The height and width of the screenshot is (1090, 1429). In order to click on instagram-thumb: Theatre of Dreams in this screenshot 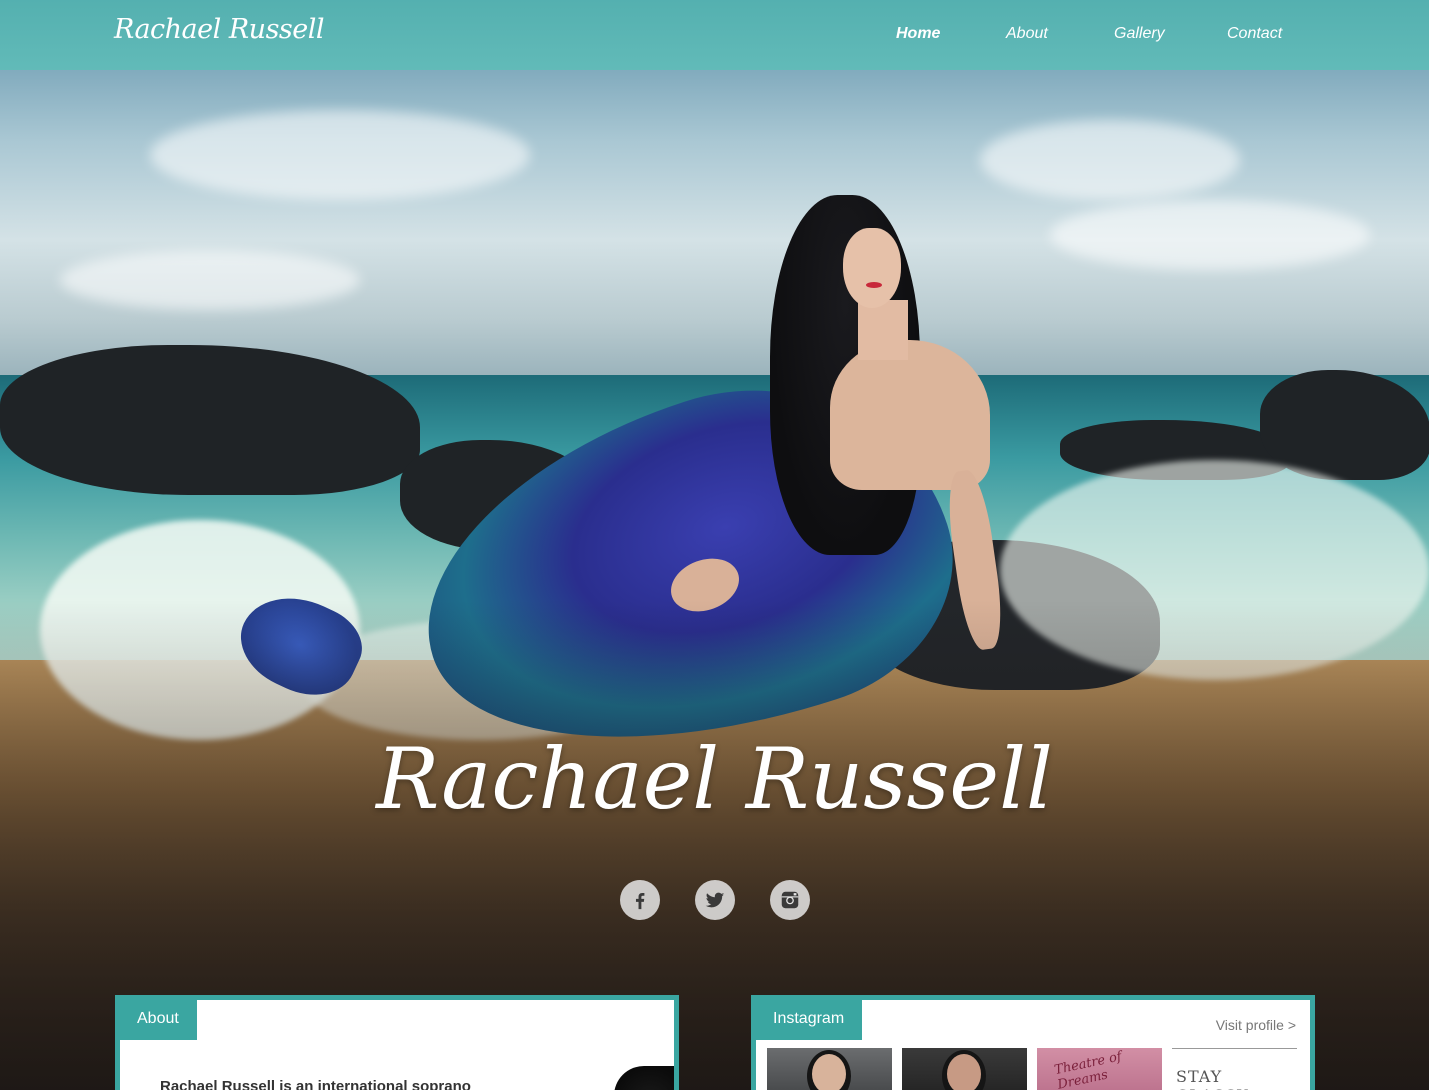, I will do `click(1099, 1069)`.